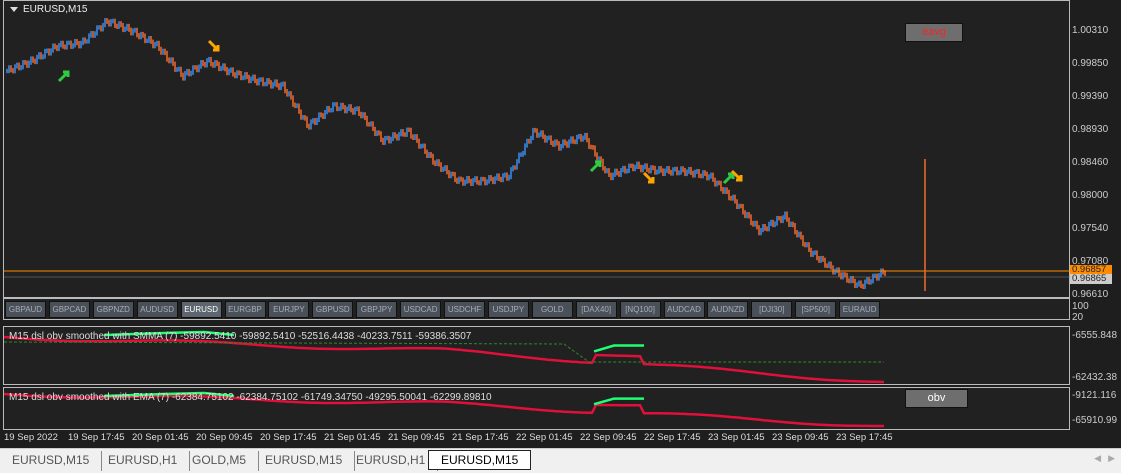 The image size is (1121, 473). I want to click on symbol-button-eurgbp: EURGBP, so click(245, 309).